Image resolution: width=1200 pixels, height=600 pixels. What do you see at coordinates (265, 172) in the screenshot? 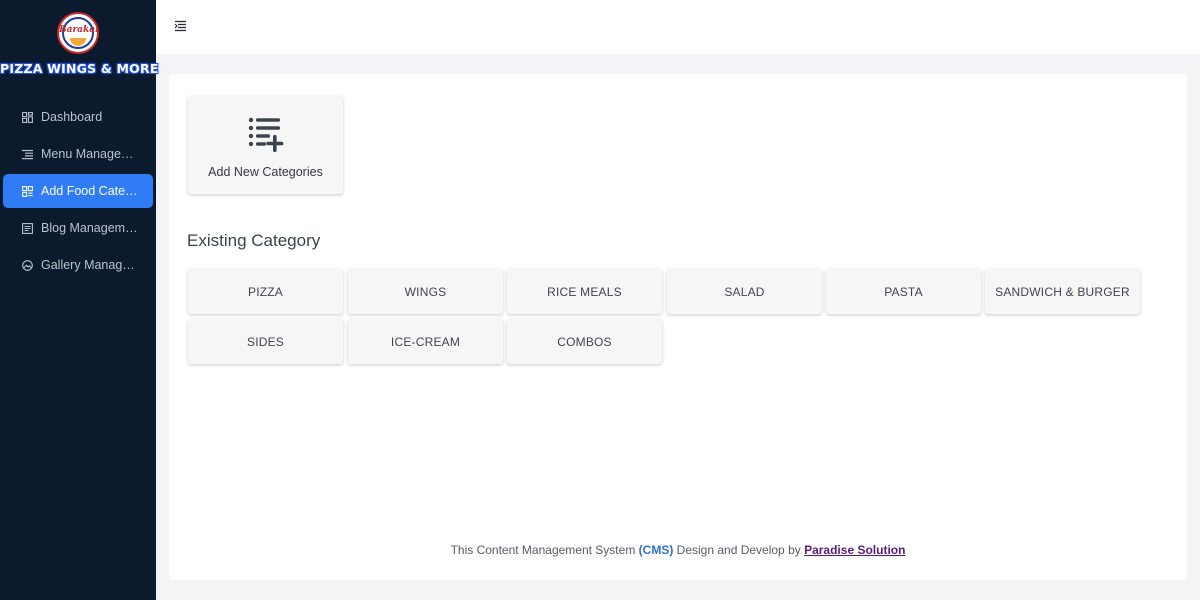
I see `add-new-categories-label: Add New Categories` at bounding box center [265, 172].